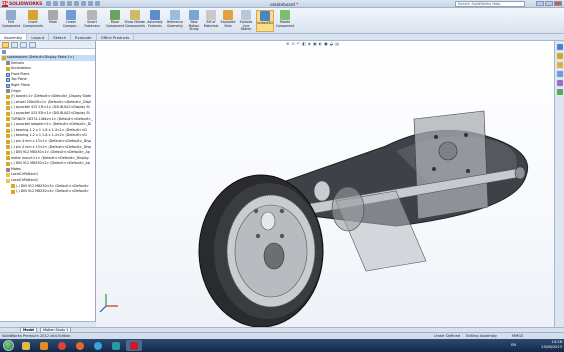  Describe the element at coordinates (76, 3) in the screenshot. I see `undo-icon` at that location.